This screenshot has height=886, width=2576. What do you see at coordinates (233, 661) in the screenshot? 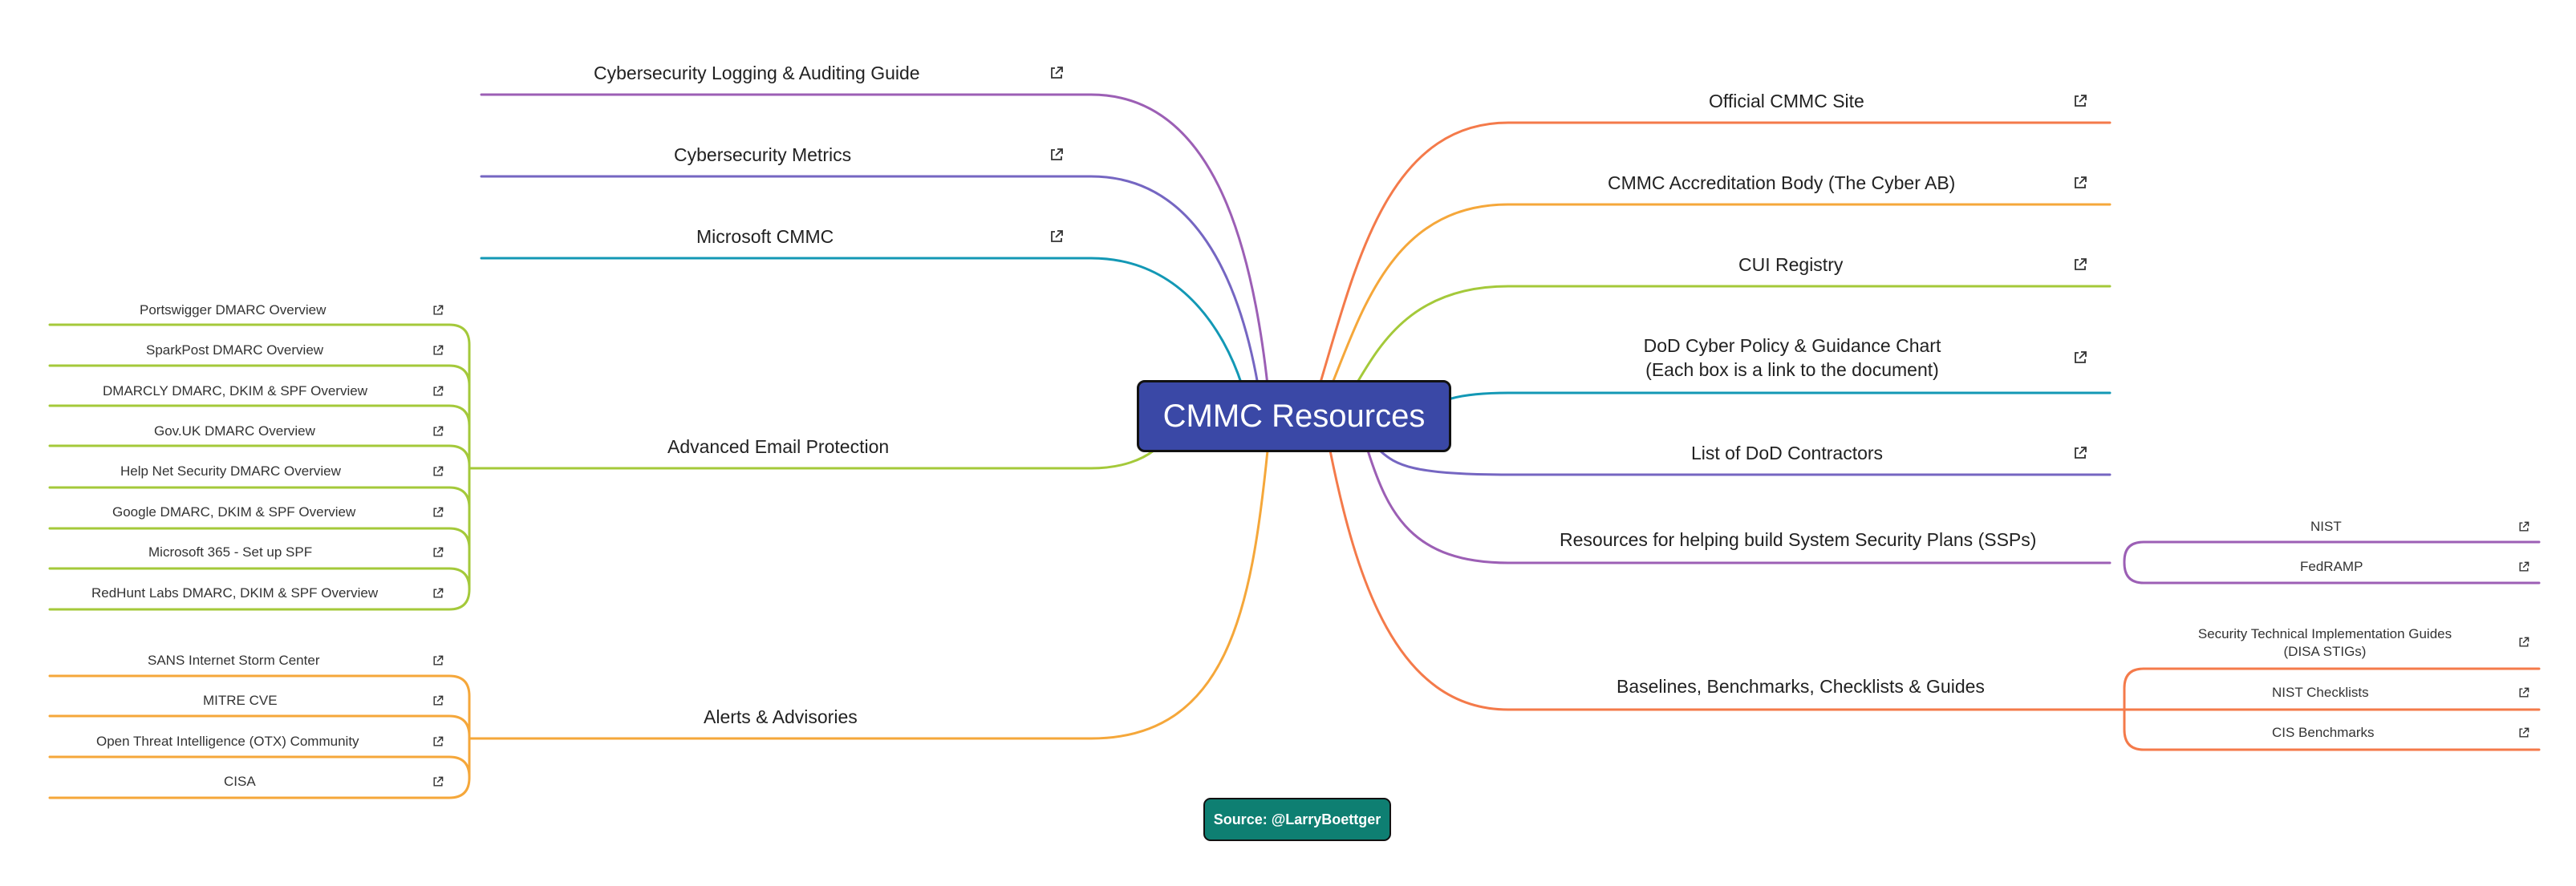
I see `alerts-item: SANS Internet Storm Center` at bounding box center [233, 661].